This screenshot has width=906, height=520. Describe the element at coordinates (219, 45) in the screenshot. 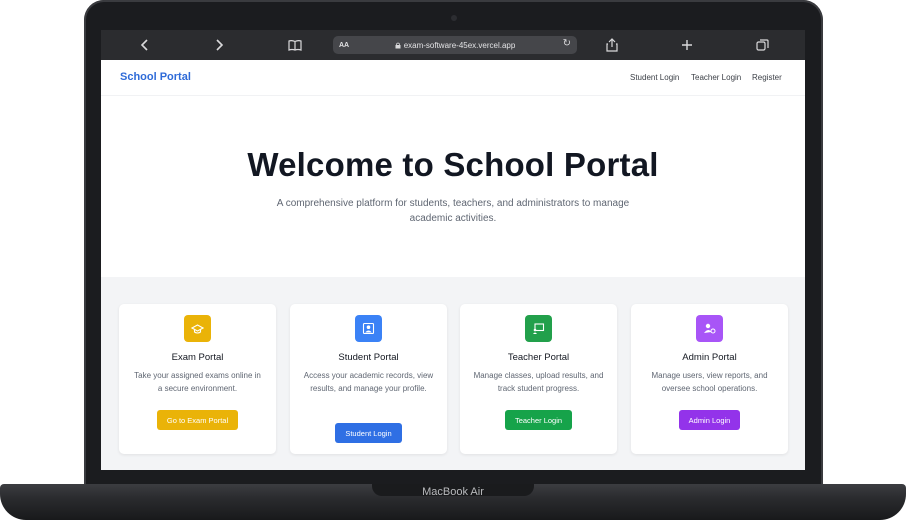

I see `chevron-right-icon` at that location.